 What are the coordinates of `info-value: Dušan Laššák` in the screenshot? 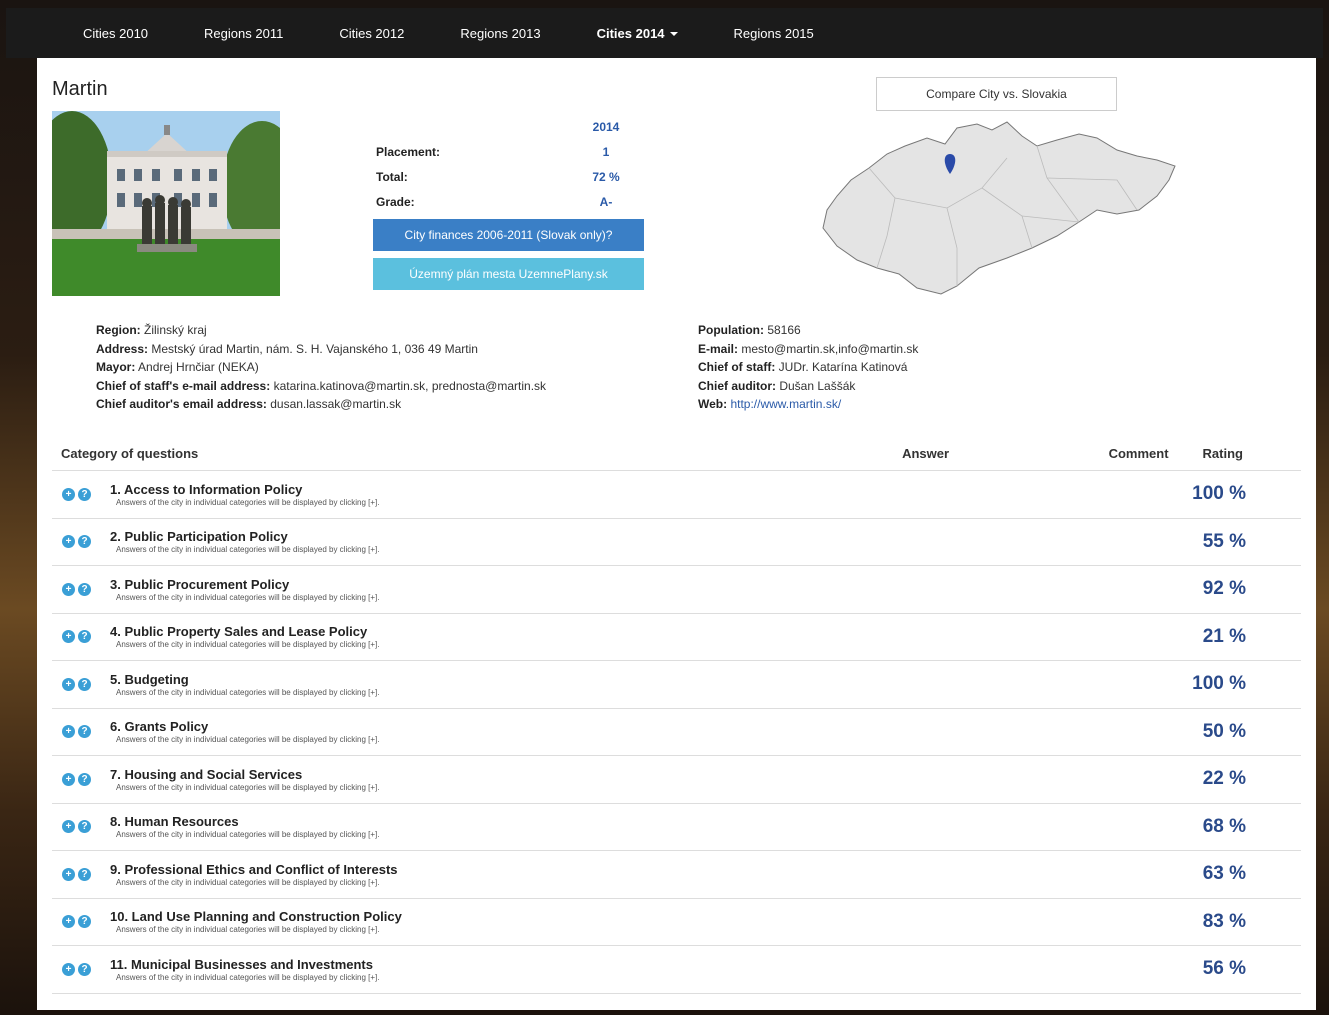 It's located at (816, 385).